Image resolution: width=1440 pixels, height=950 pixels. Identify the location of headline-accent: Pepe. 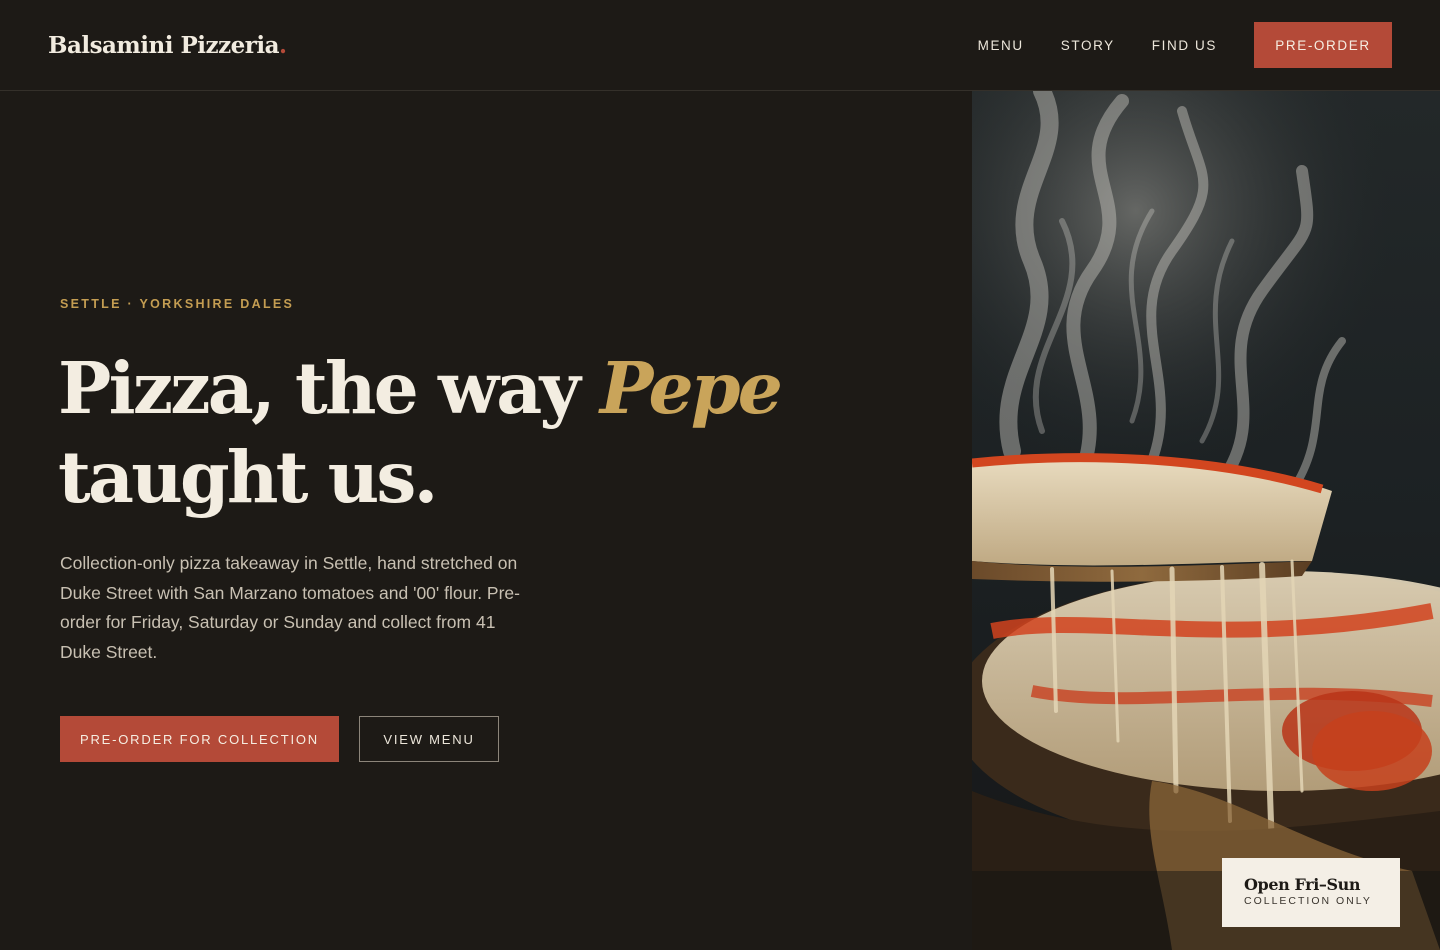
(691, 388).